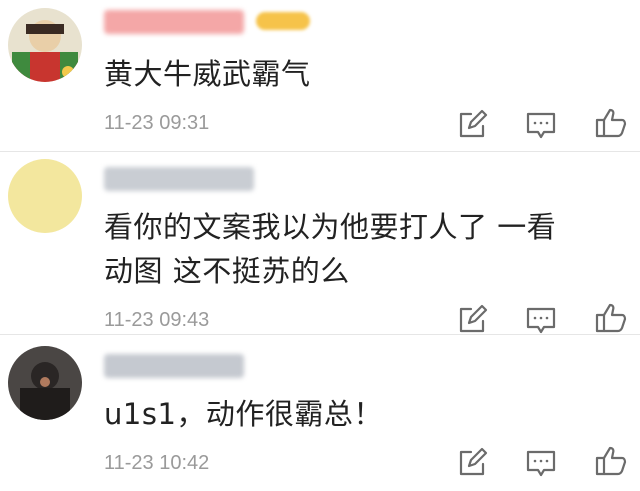 The height and width of the screenshot is (491, 640). What do you see at coordinates (157, 123) in the screenshot?
I see `timestamp: 11-23 09:31` at bounding box center [157, 123].